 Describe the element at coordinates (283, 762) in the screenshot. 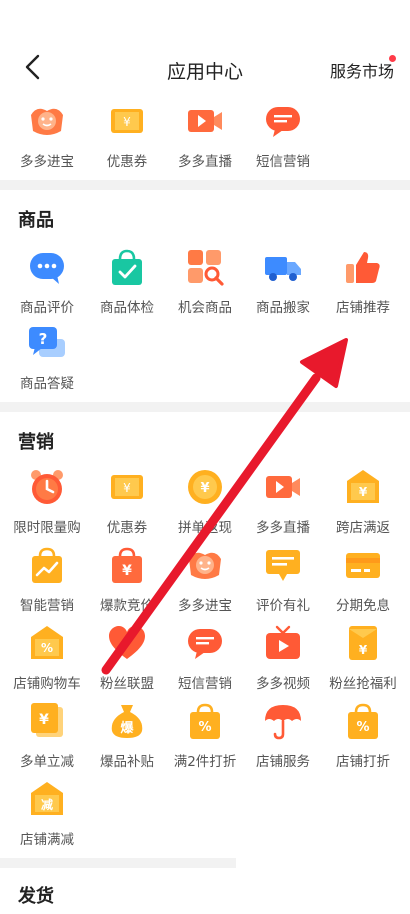

I see `item-label: 店铺服务` at that location.